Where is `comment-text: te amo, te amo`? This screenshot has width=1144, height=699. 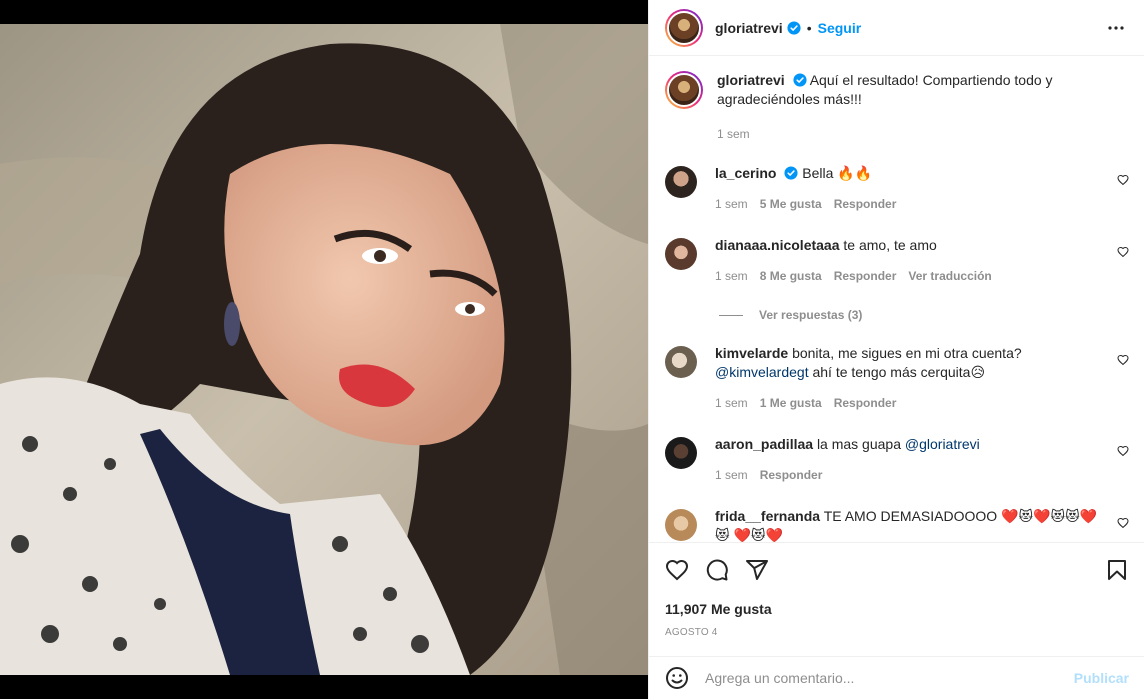
comment-text: te amo, te amo is located at coordinates (890, 245).